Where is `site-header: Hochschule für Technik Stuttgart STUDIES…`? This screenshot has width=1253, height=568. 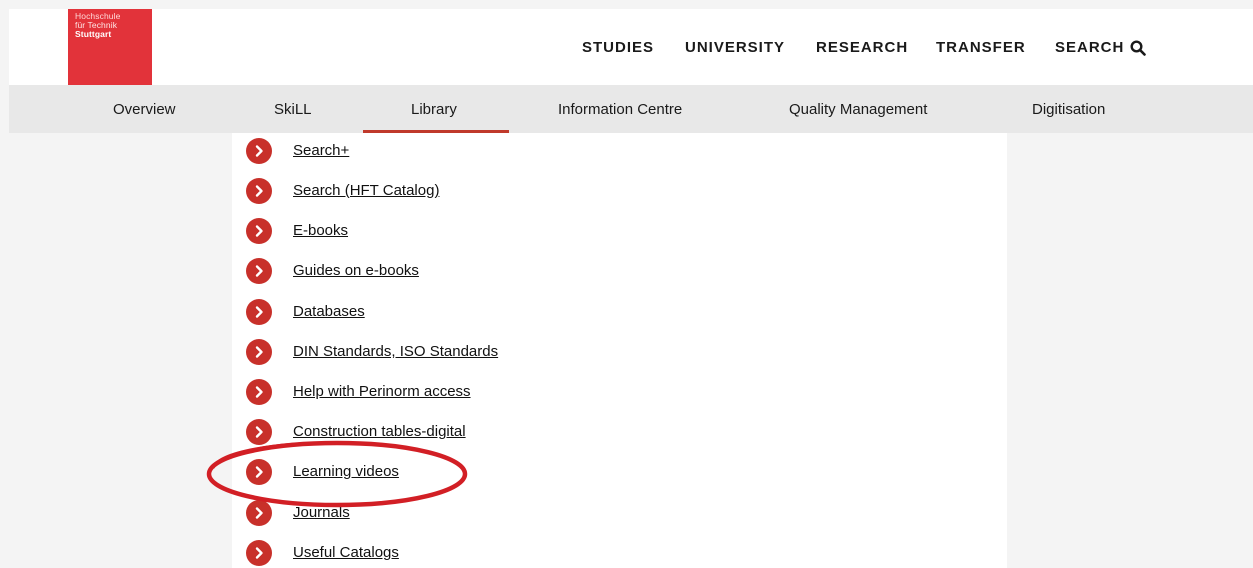
site-header: Hochschule für Technik Stuttgart STUDIES… is located at coordinates (631, 47).